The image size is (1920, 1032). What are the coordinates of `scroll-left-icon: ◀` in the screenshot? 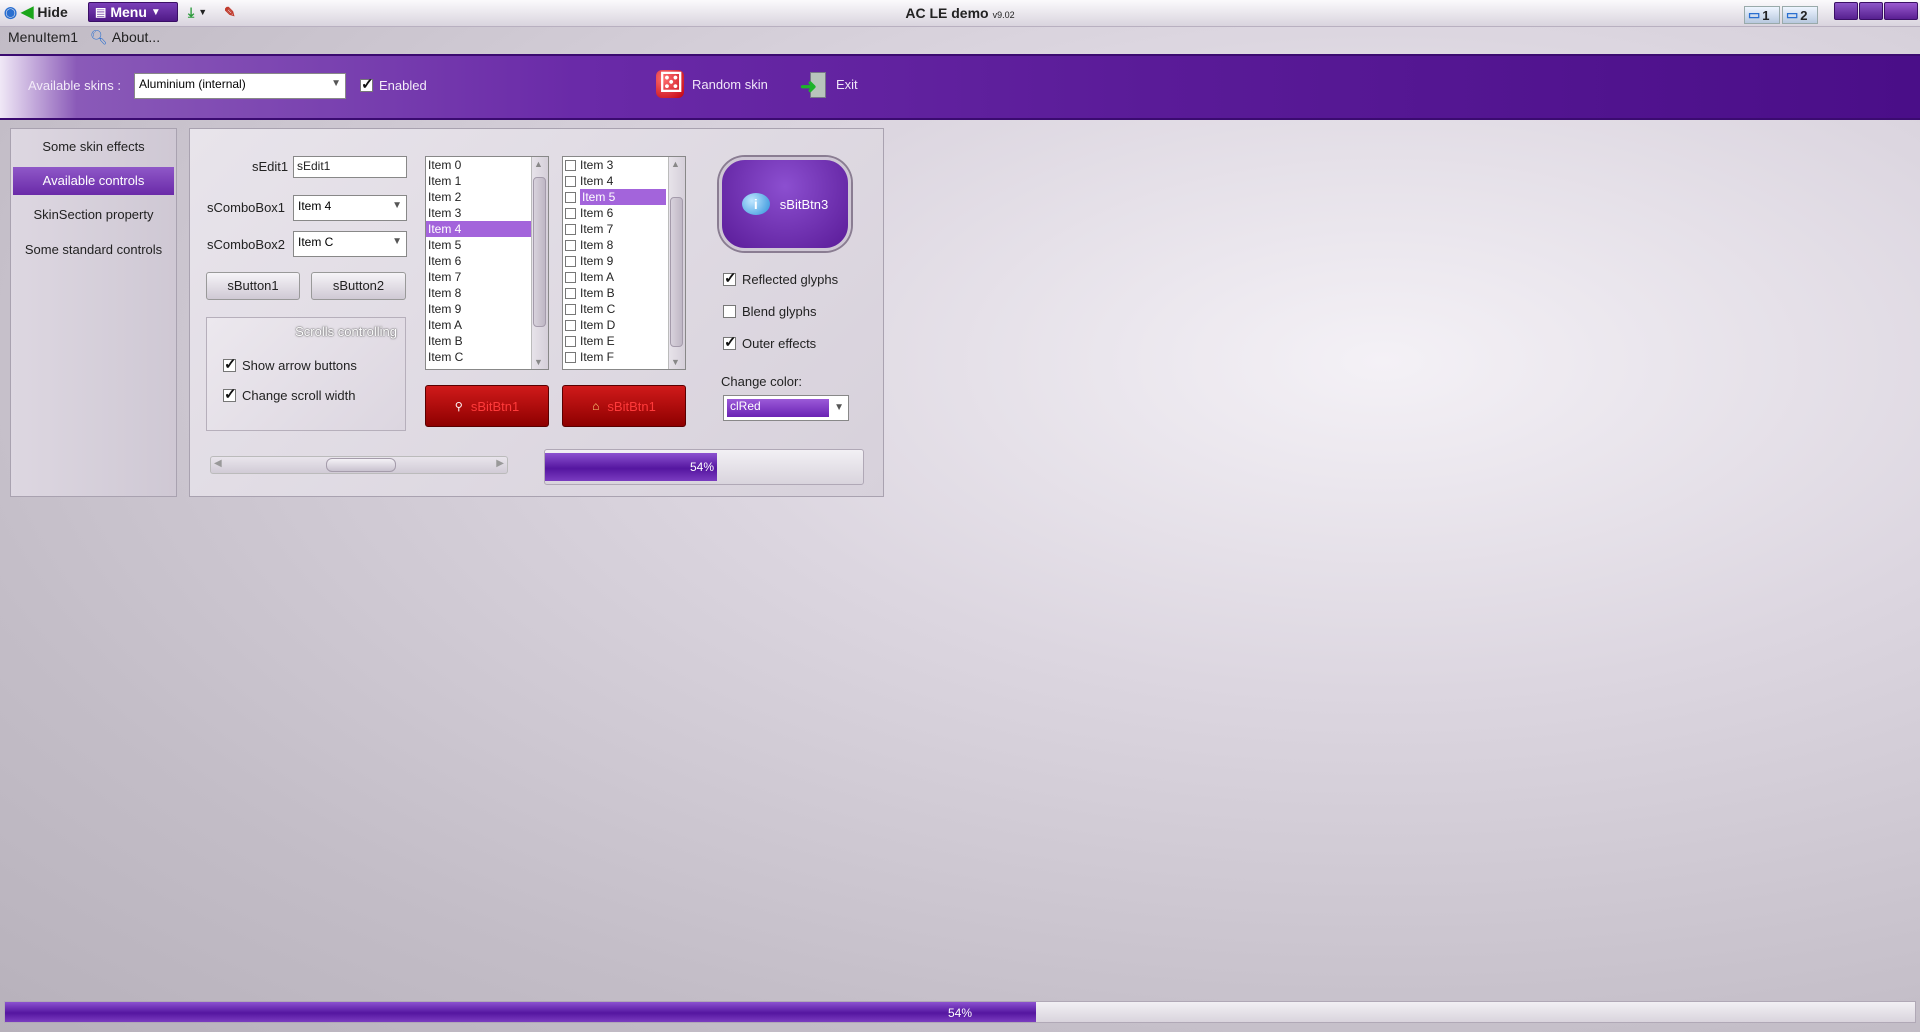 It's located at (218, 463).